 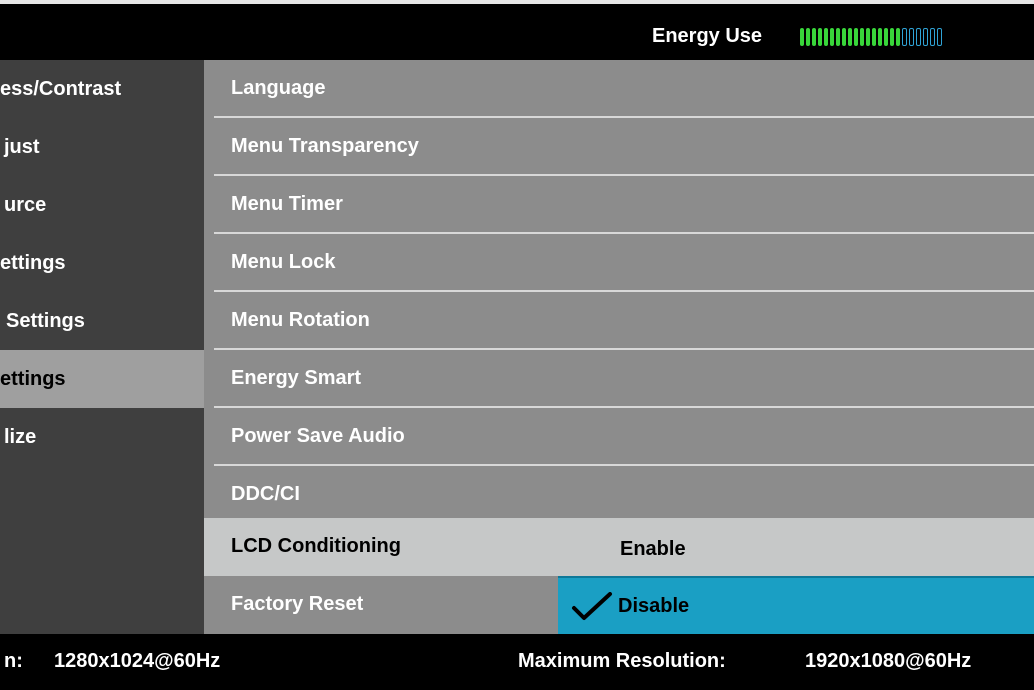 I want to click on option-enable: Enable, so click(x=653, y=549).